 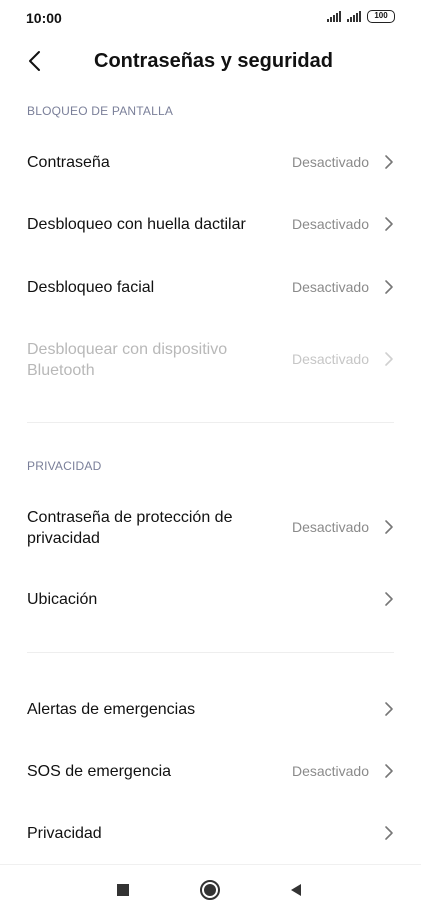 What do you see at coordinates (44, 18) in the screenshot?
I see `status-time: 10:00` at bounding box center [44, 18].